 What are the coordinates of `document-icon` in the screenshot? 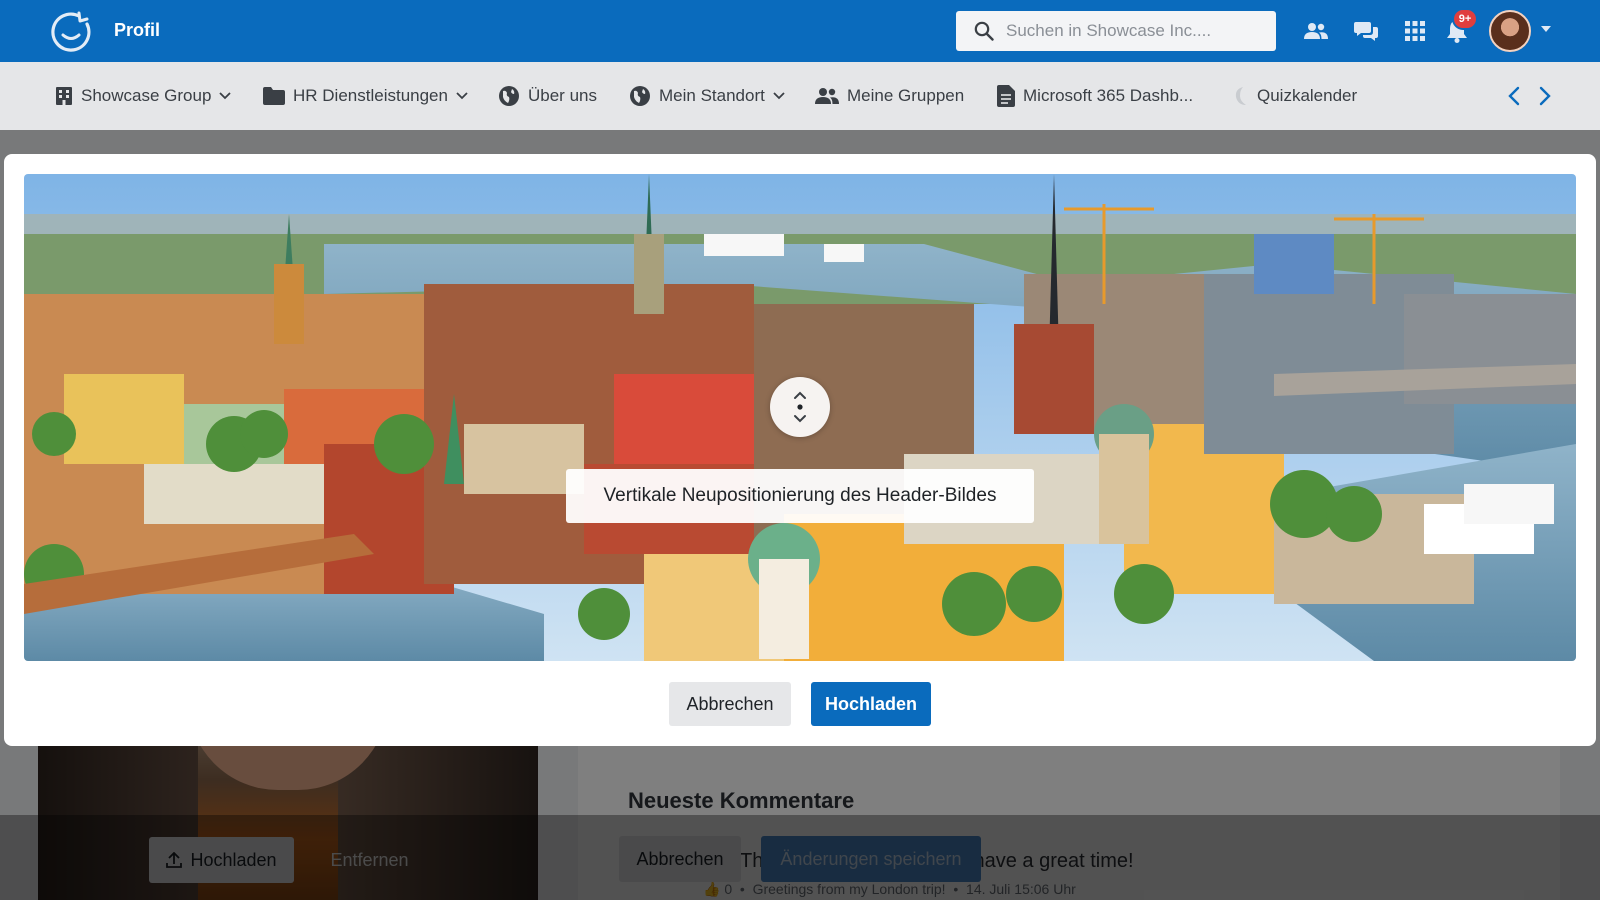 It's located at (1006, 96).